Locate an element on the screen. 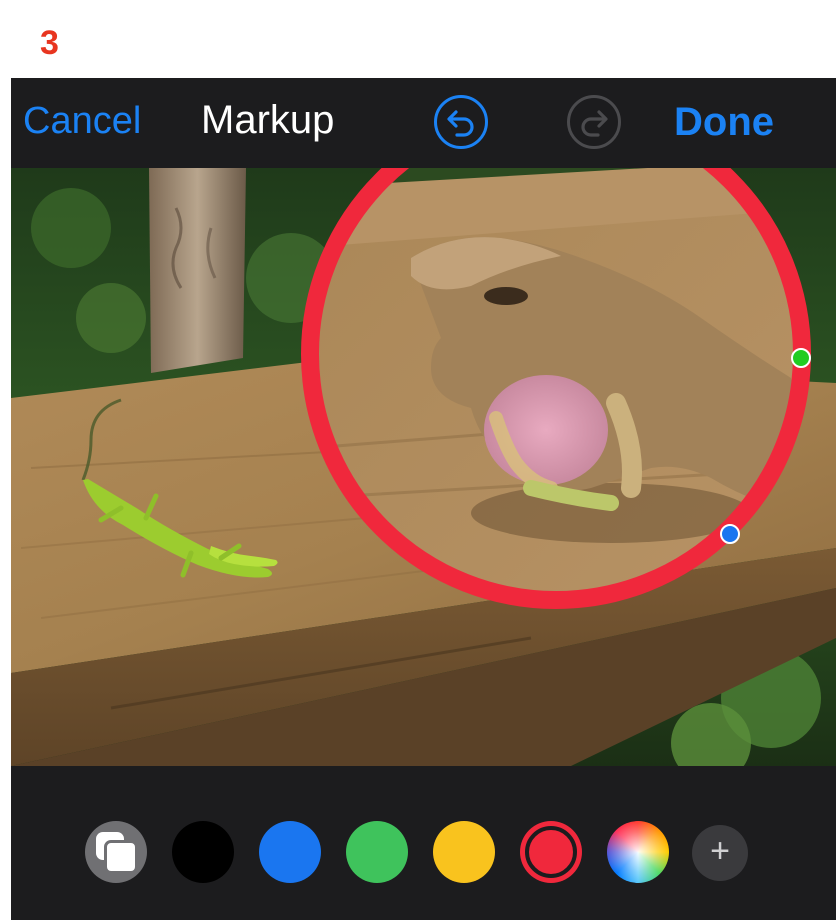 This screenshot has width=836, height=920. add-button: + is located at coordinates (720, 853).